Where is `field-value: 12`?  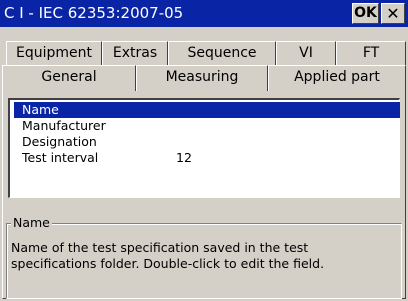 field-value: 12 is located at coordinates (184, 157).